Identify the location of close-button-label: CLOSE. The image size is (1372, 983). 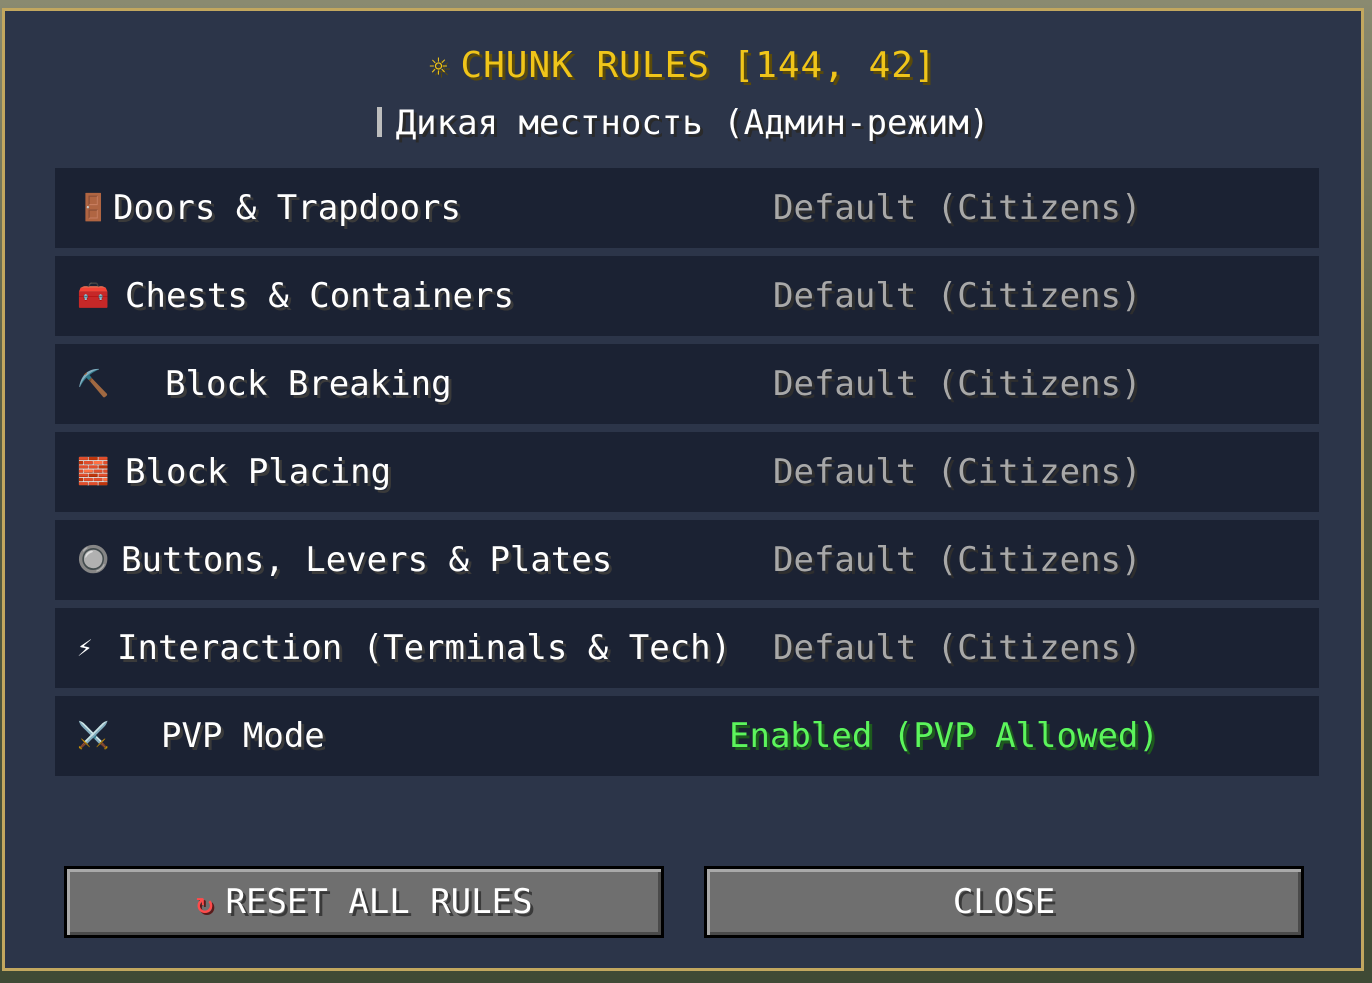
(1004, 902).